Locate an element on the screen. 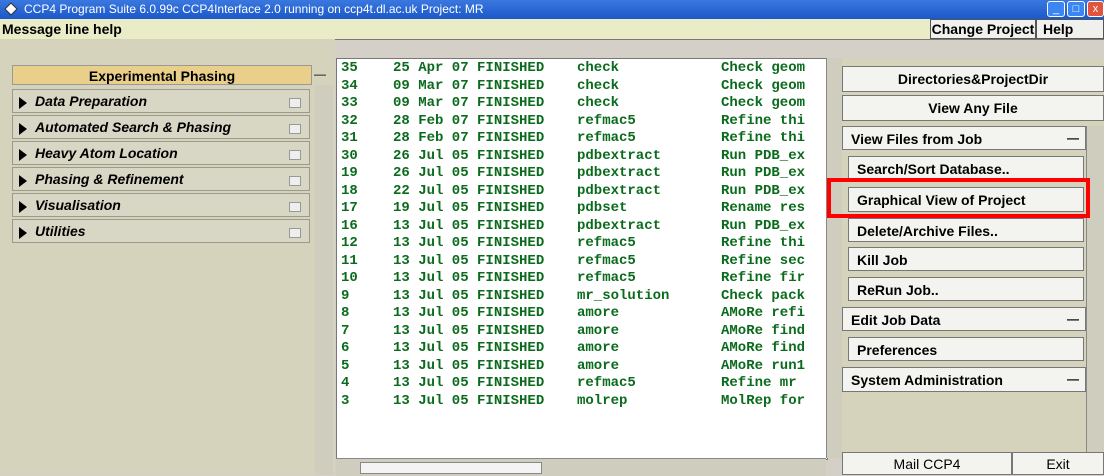 The width and height of the screenshot is (1104, 476). hscroll-thumb is located at coordinates (451, 468).